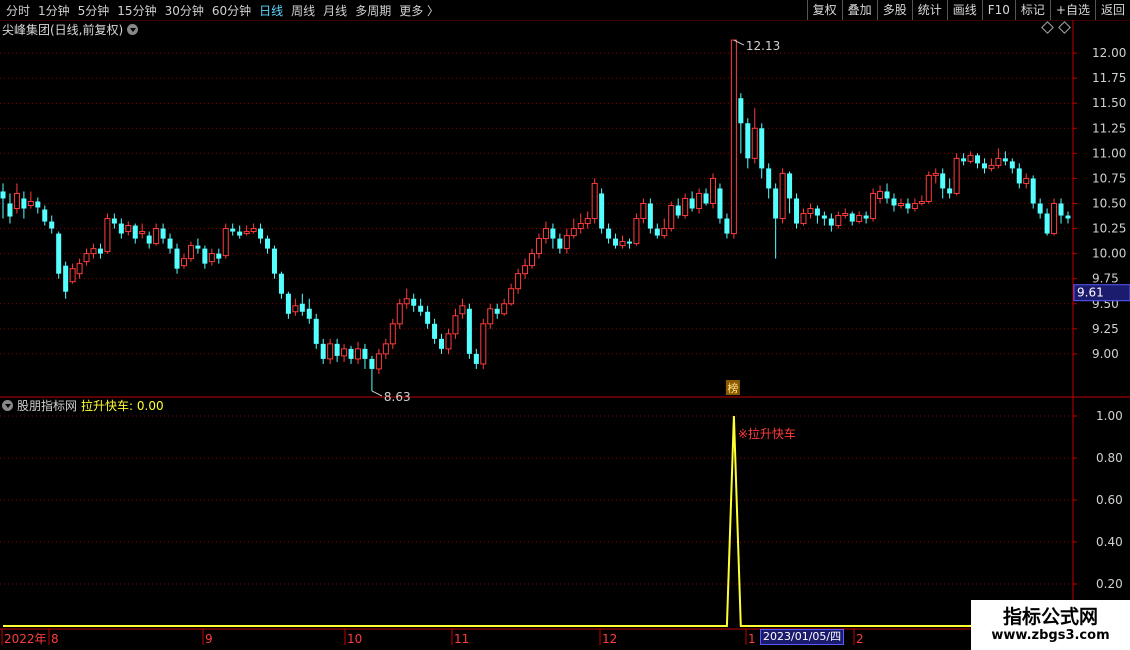 The height and width of the screenshot is (650, 1130). What do you see at coordinates (209, 639) in the screenshot?
I see `time-tick-label: 9` at bounding box center [209, 639].